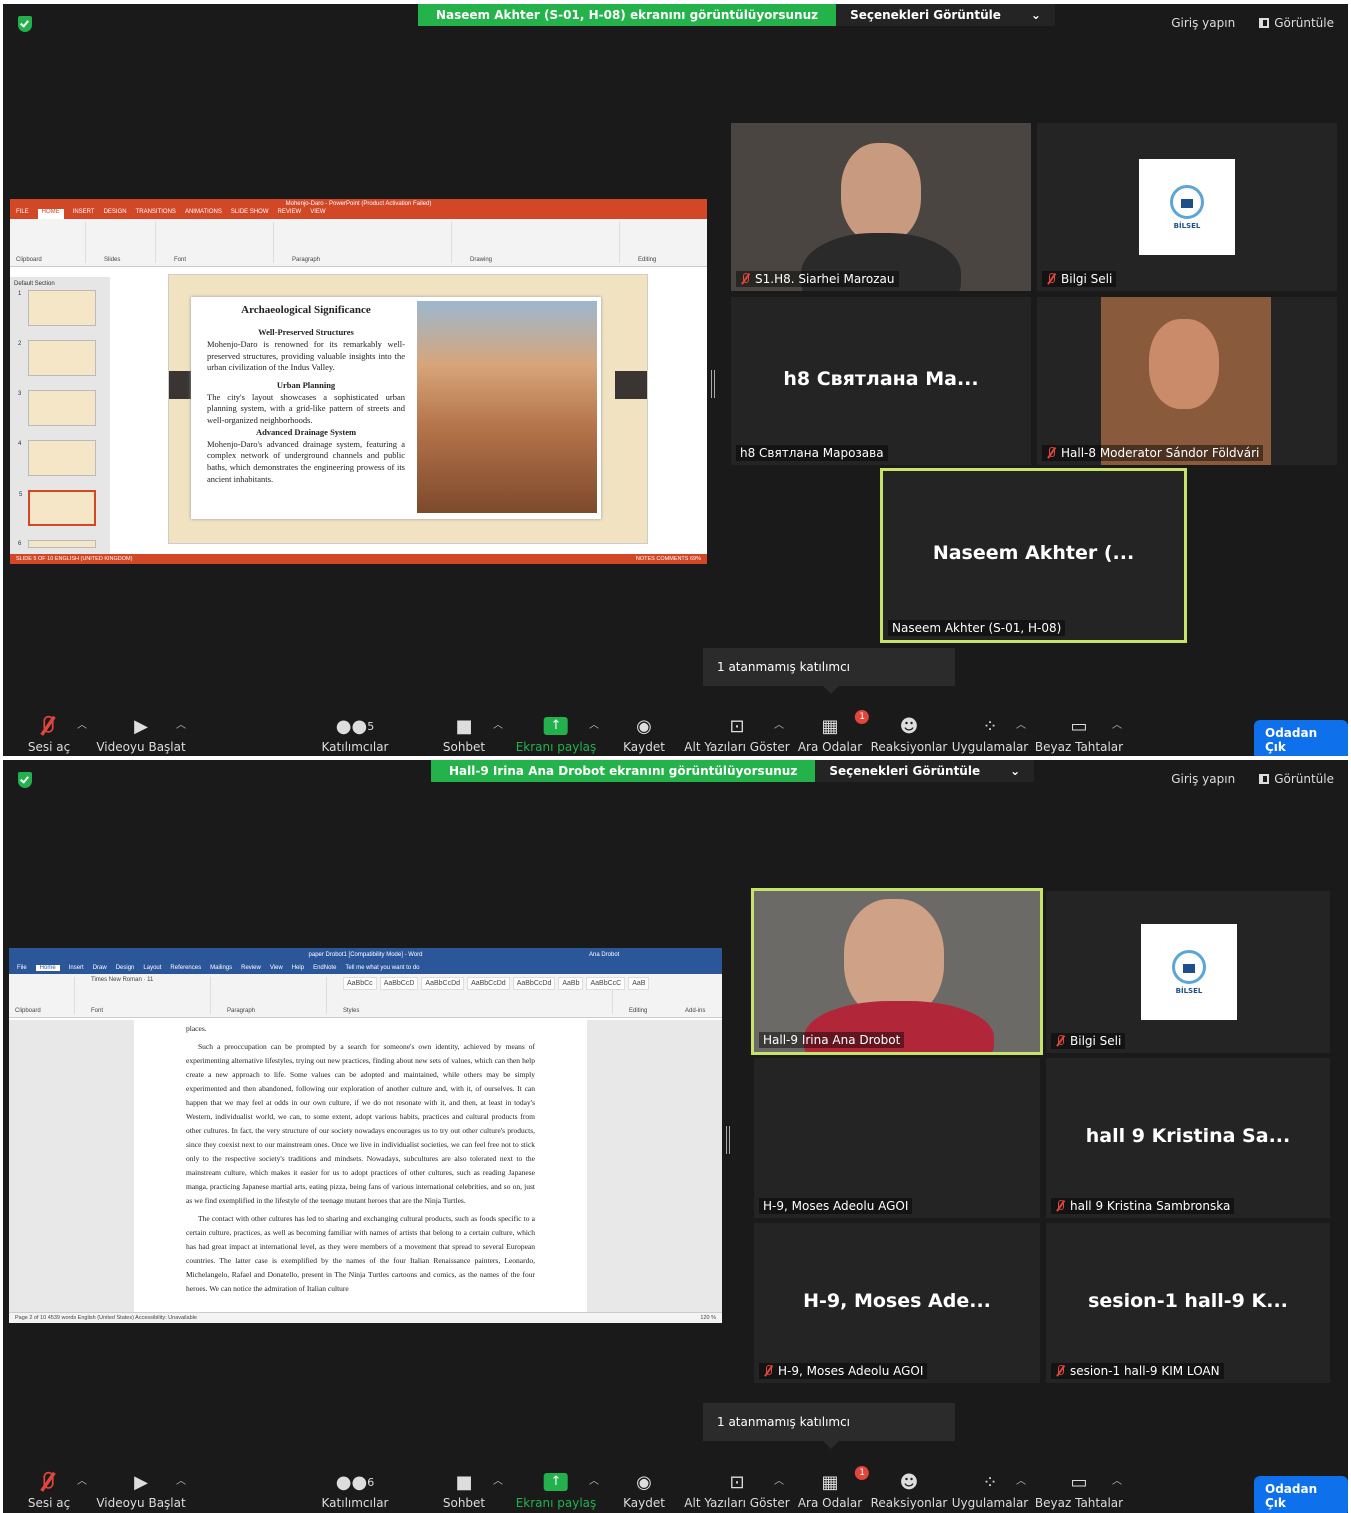  Describe the element at coordinates (290, 214) in the screenshot. I see `ppt-tab: REVIEW` at that location.